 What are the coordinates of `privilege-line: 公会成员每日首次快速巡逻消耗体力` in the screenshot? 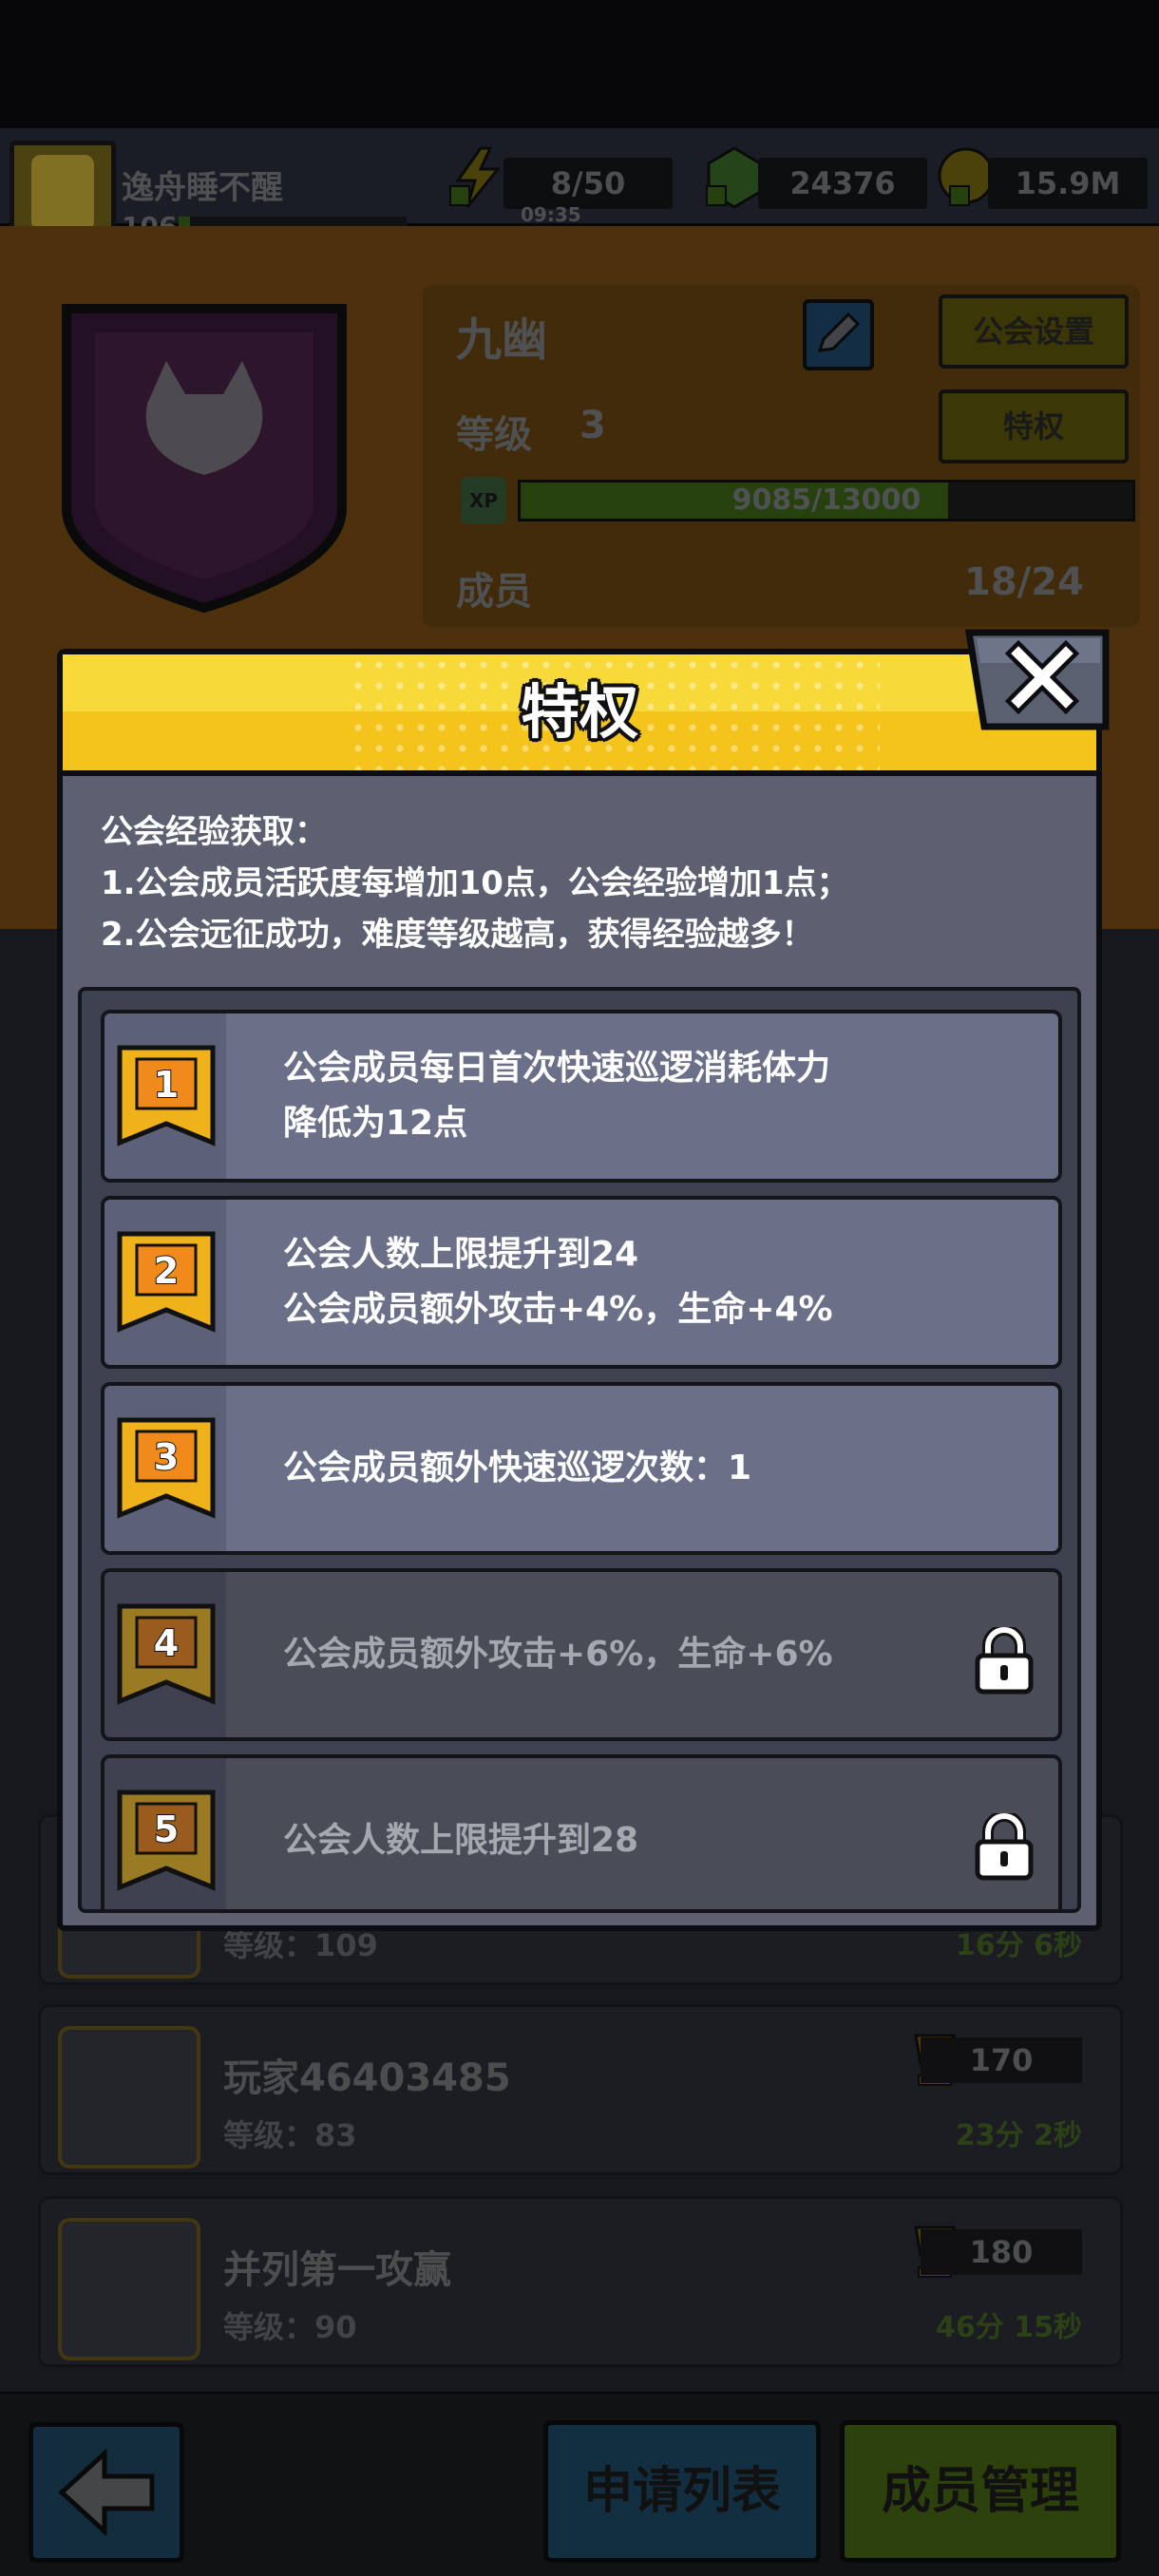 It's located at (557, 1068).